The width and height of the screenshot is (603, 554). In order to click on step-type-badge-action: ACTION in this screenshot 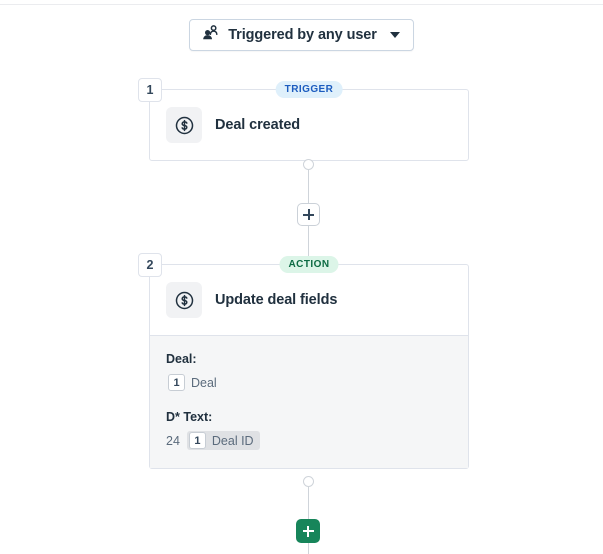, I will do `click(309, 264)`.